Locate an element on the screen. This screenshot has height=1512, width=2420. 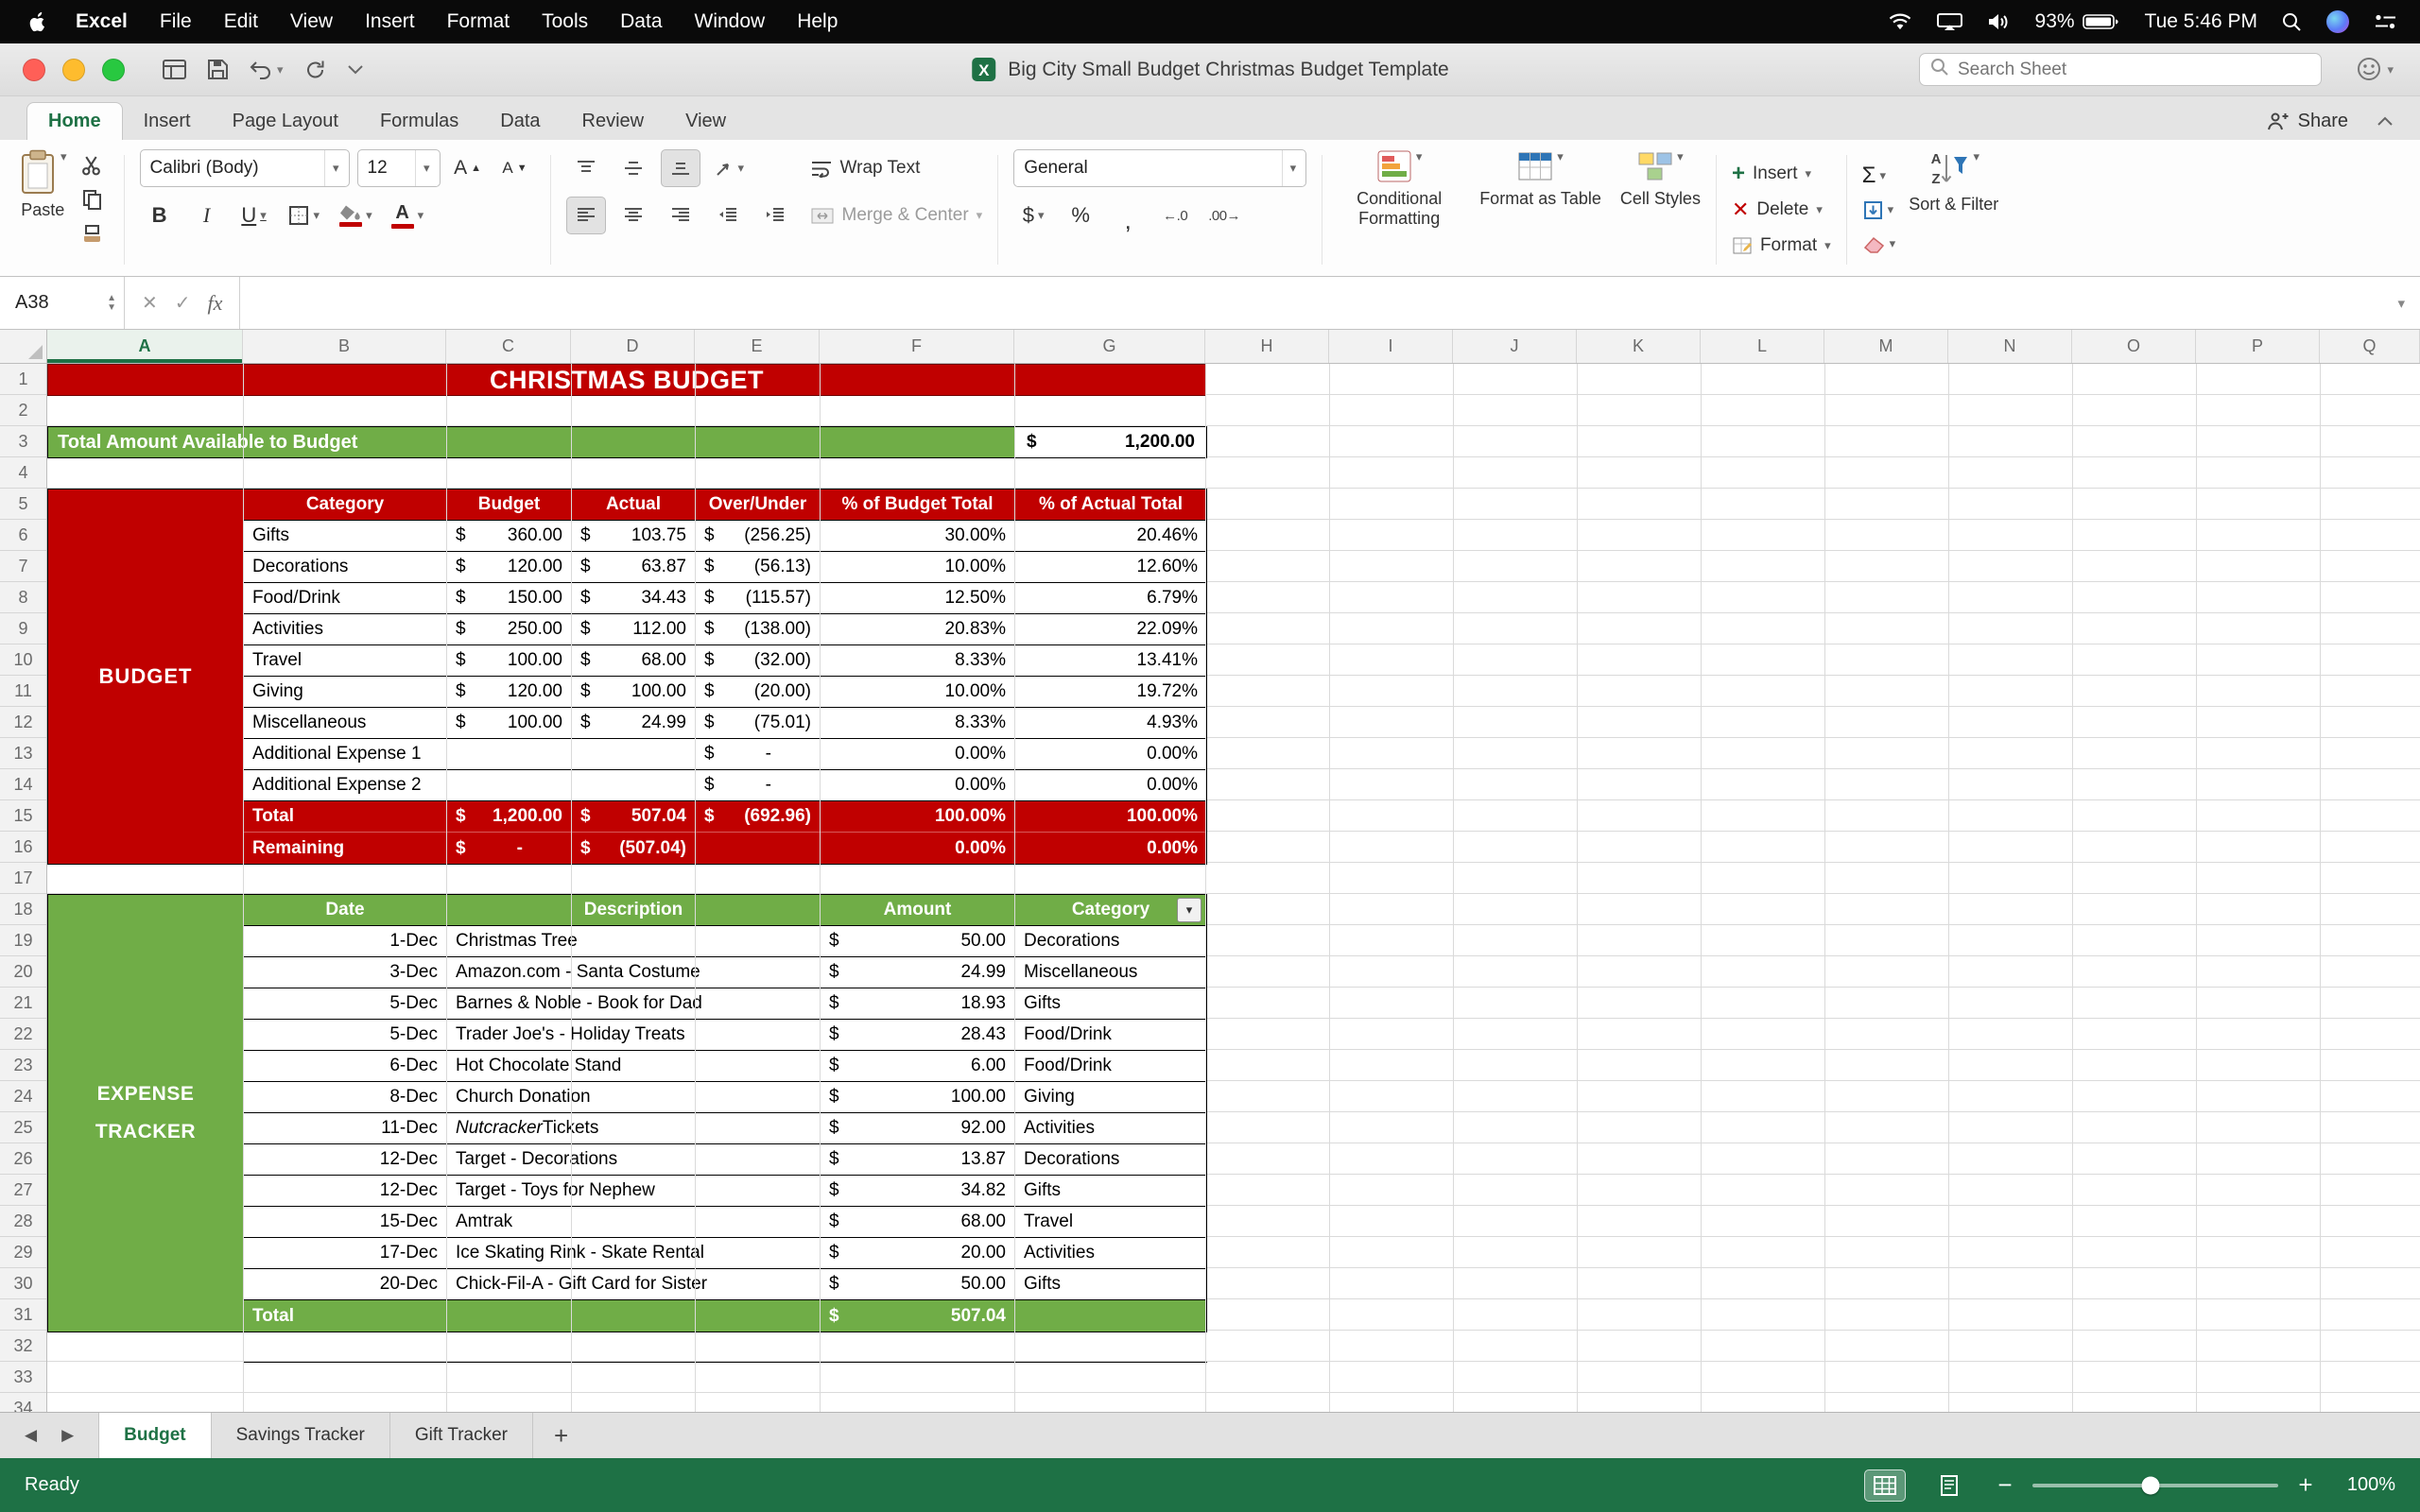
row-header-33: 33 is located at coordinates (23, 1377).